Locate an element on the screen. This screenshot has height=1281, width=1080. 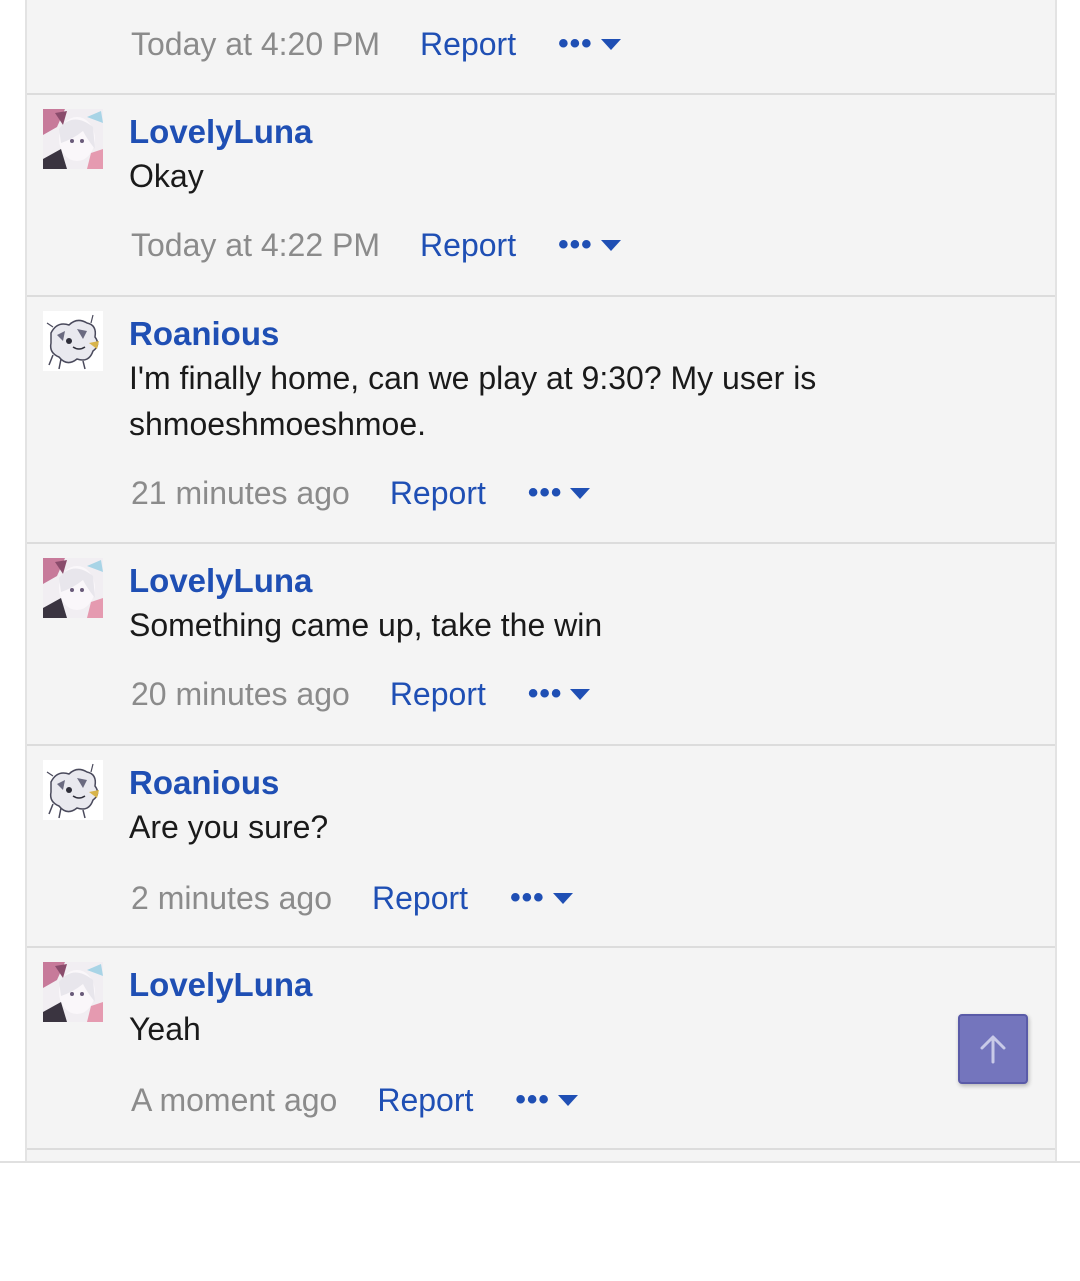
post-meta: Today at 4:22 PM Report ••• is located at coordinates (376, 245).